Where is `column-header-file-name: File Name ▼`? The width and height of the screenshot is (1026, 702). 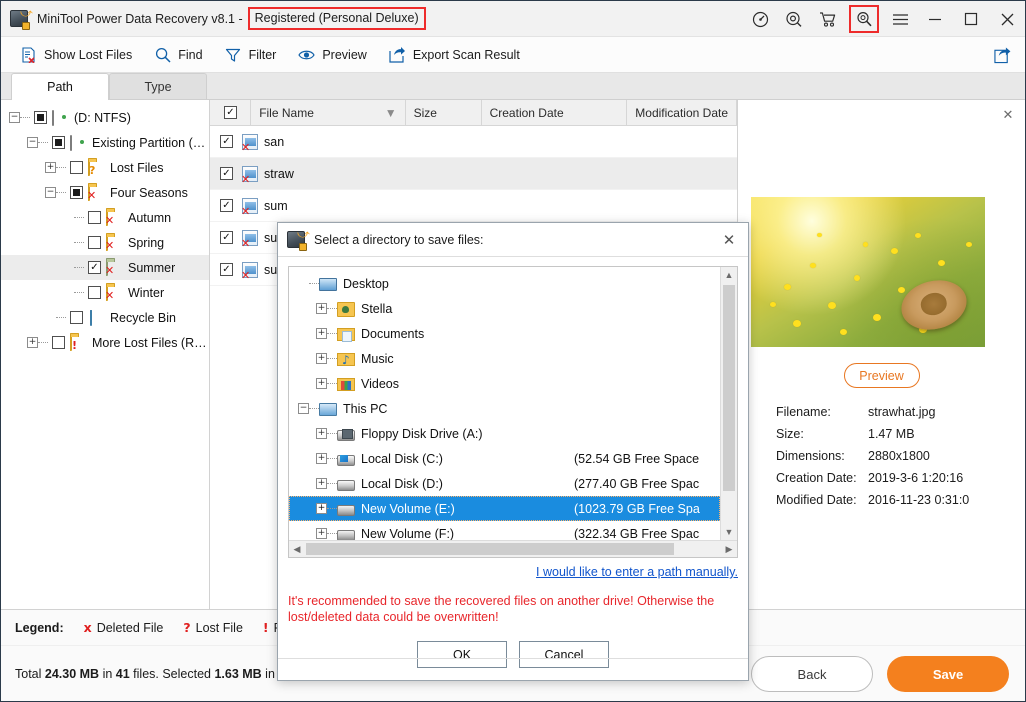 column-header-file-name: File Name ▼ is located at coordinates (328, 113).